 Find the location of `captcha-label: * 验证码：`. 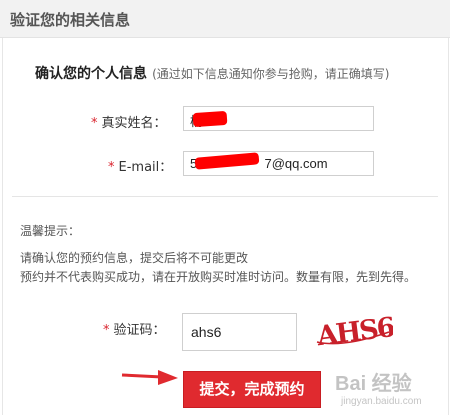

captcha-label: * 验证码： is located at coordinates (134, 328).